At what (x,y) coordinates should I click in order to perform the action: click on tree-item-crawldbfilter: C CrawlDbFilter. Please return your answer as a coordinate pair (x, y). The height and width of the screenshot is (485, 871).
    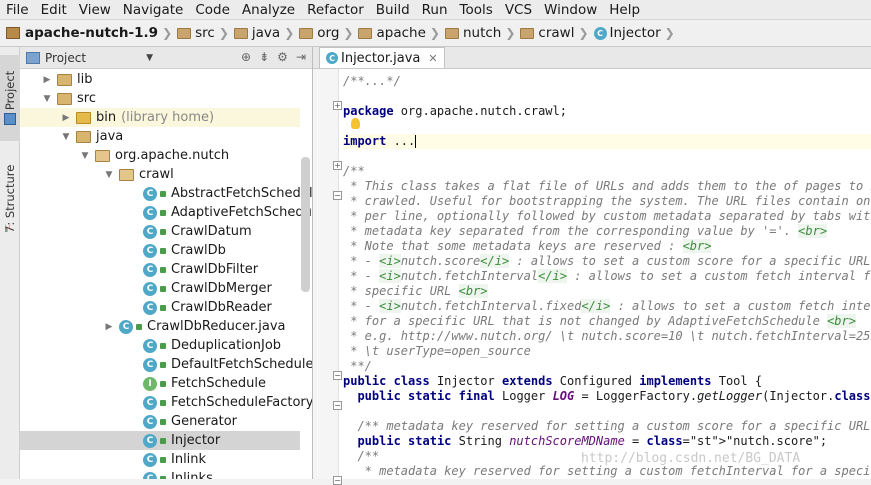
    Looking at the image, I should click on (160, 269).